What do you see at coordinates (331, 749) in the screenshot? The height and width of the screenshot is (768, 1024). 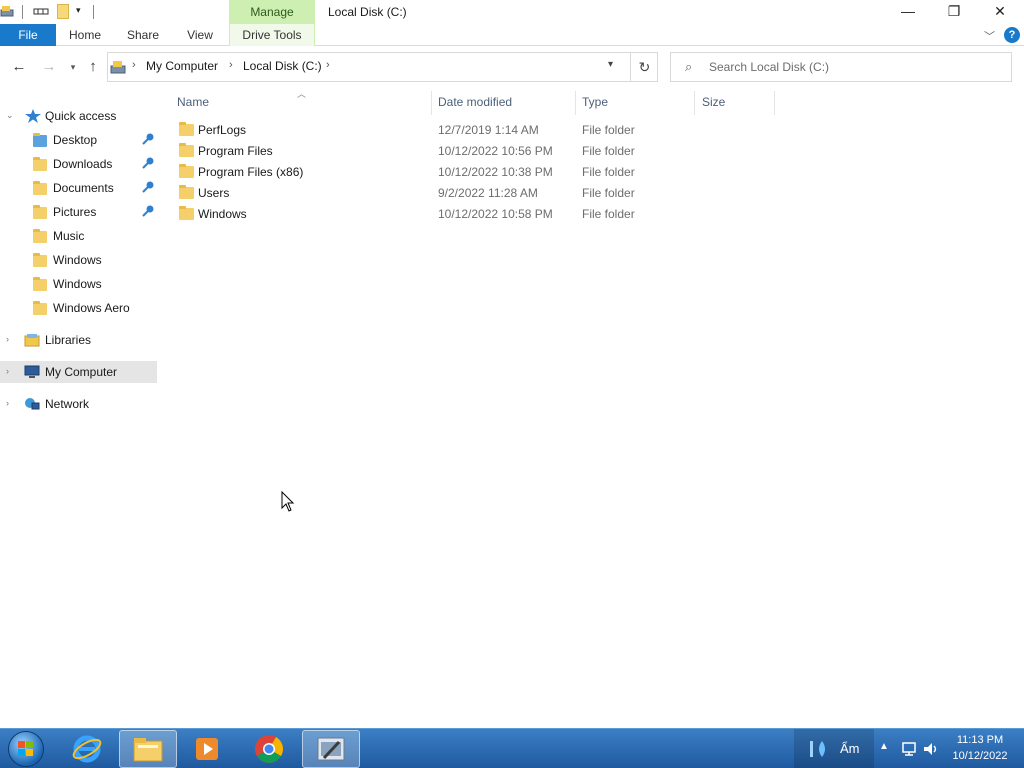 I see `taskbar-setup-app` at bounding box center [331, 749].